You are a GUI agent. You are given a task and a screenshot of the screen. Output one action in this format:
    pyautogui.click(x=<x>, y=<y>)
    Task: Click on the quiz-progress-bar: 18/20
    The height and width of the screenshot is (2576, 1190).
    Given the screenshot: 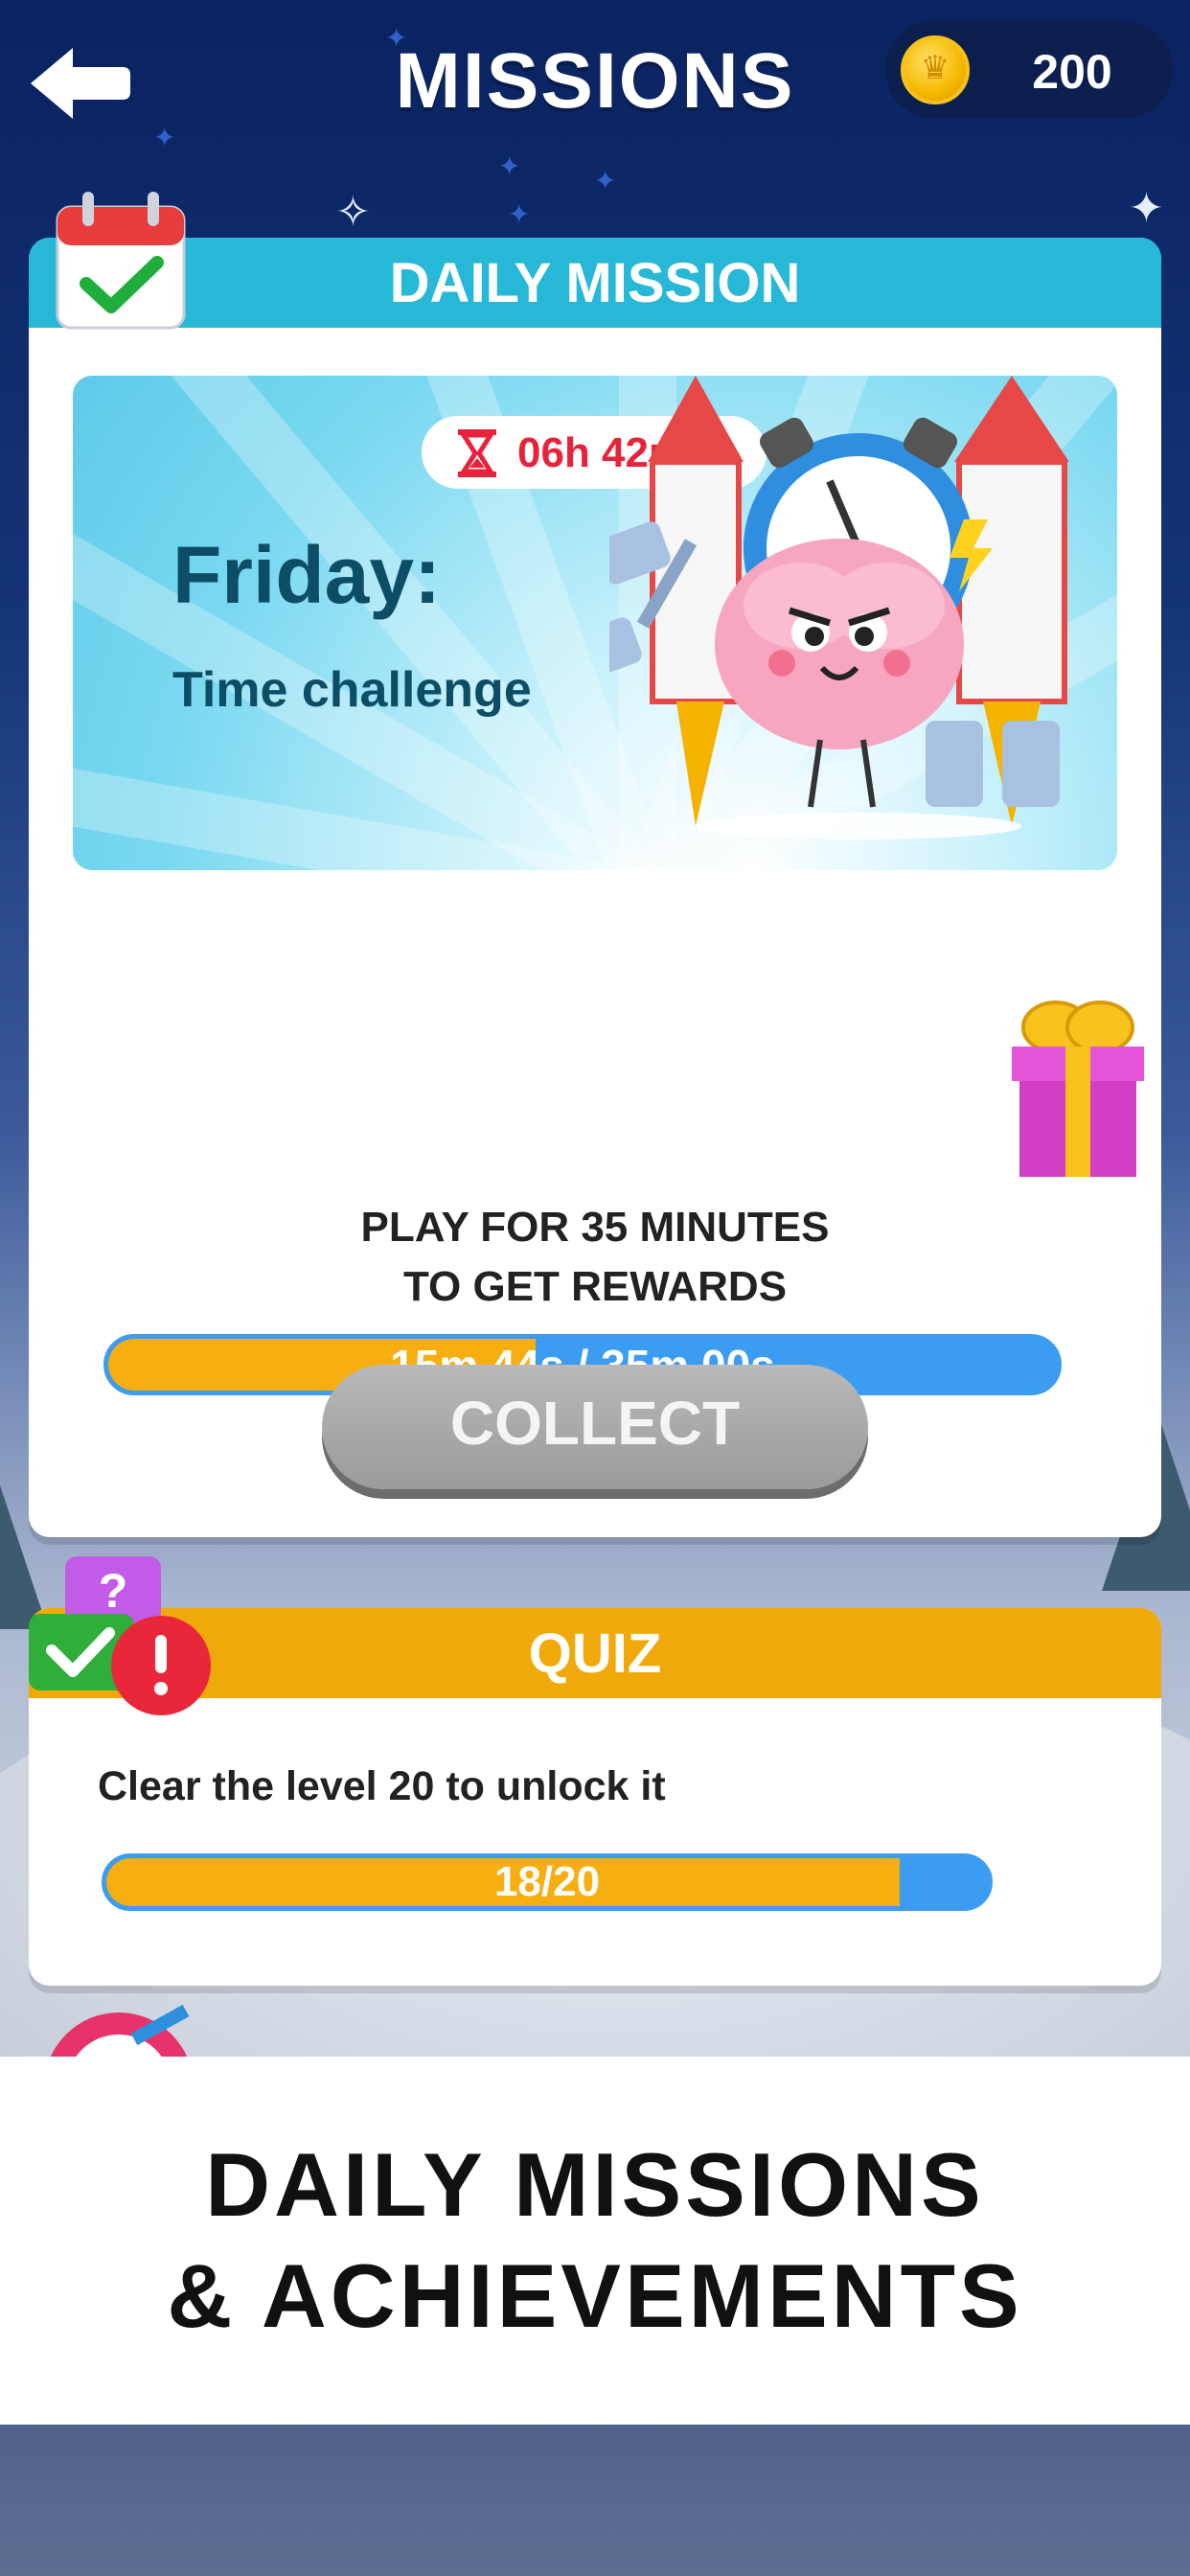 What is the action you would take?
    pyautogui.click(x=547, y=1882)
    